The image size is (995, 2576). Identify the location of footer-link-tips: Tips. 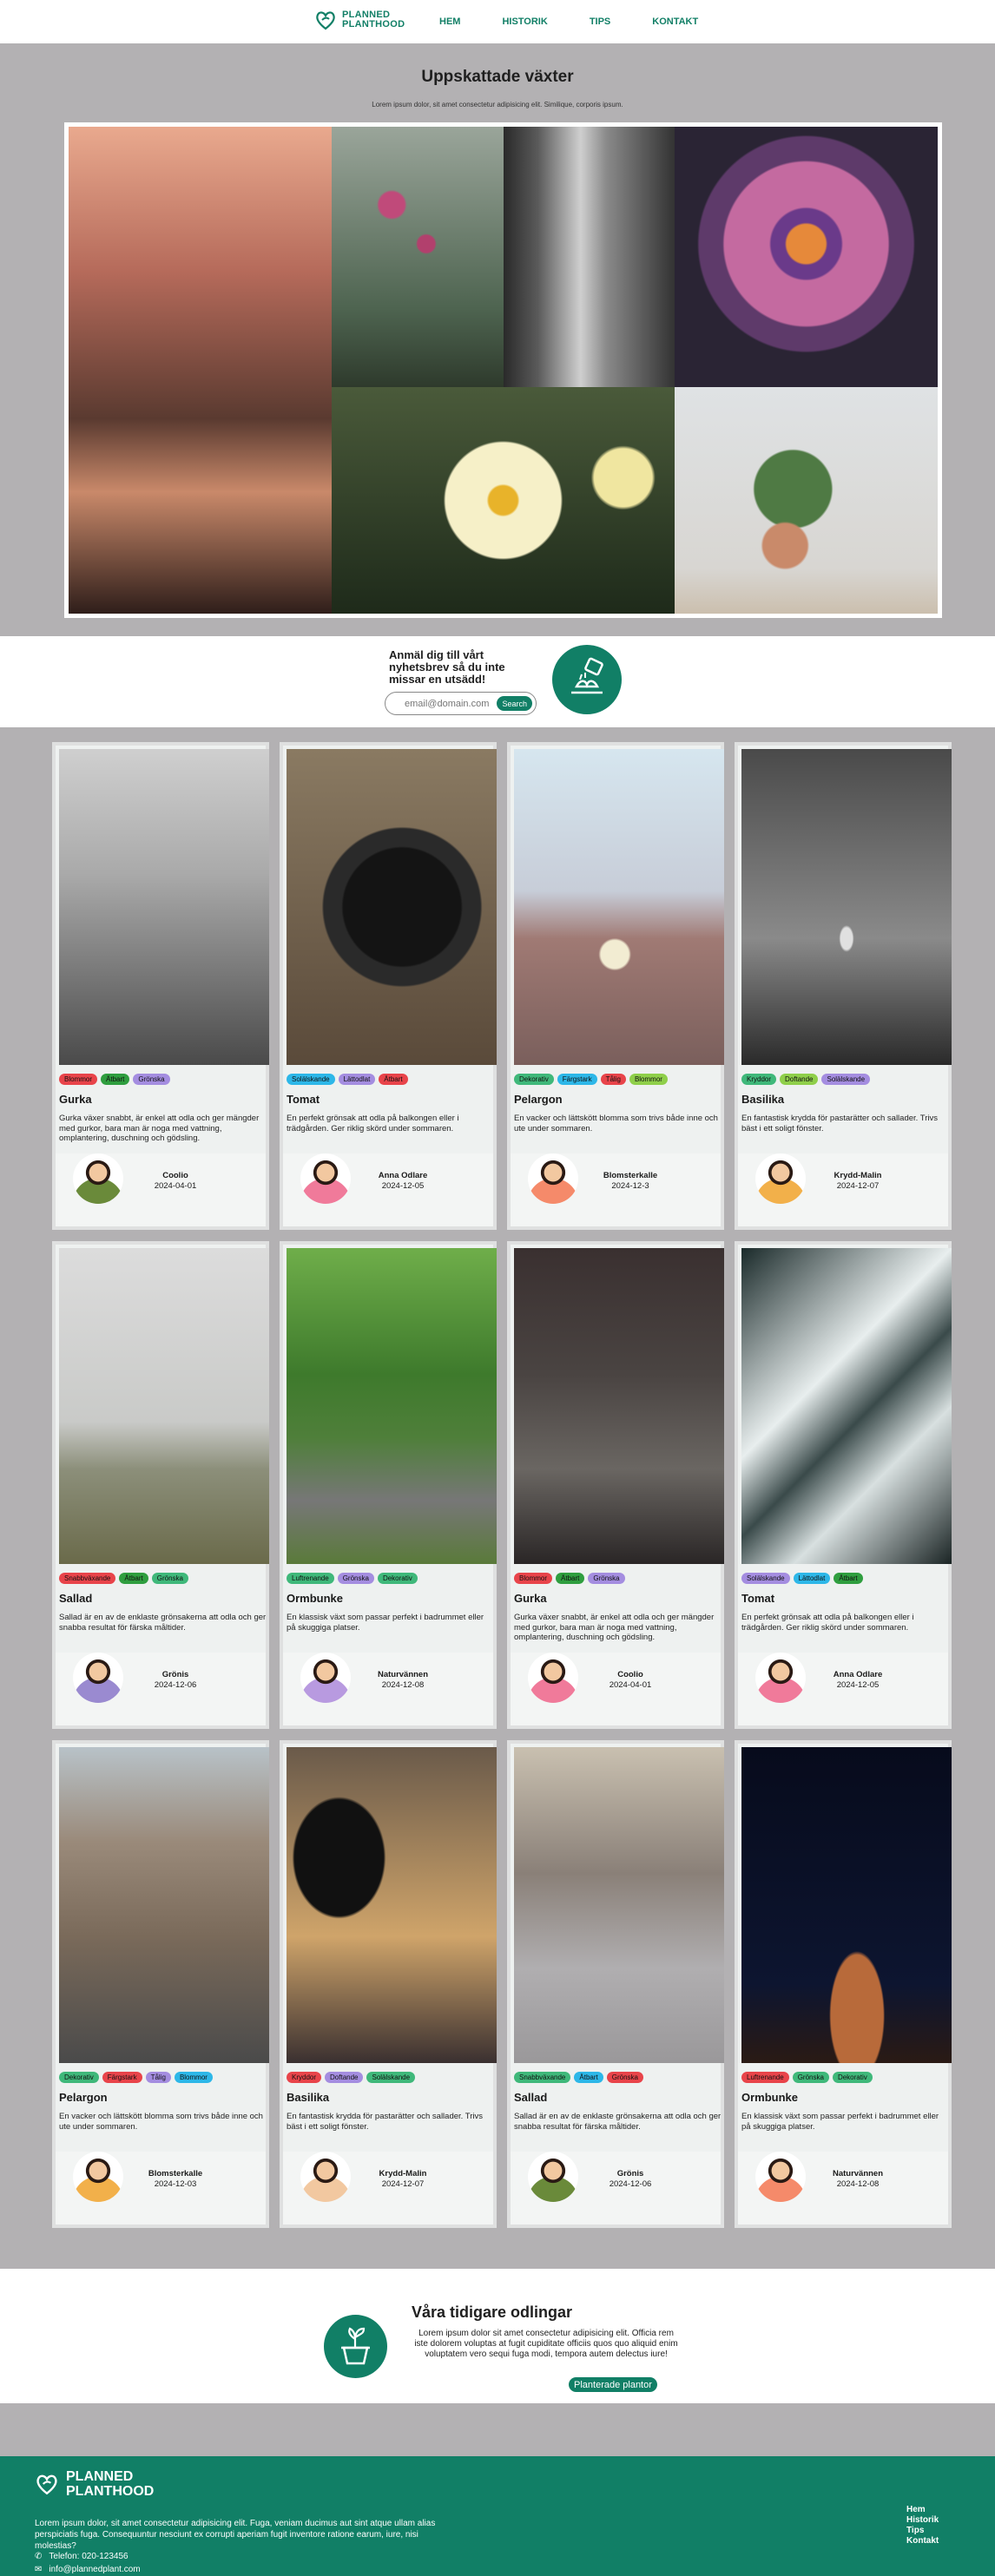
(923, 2531).